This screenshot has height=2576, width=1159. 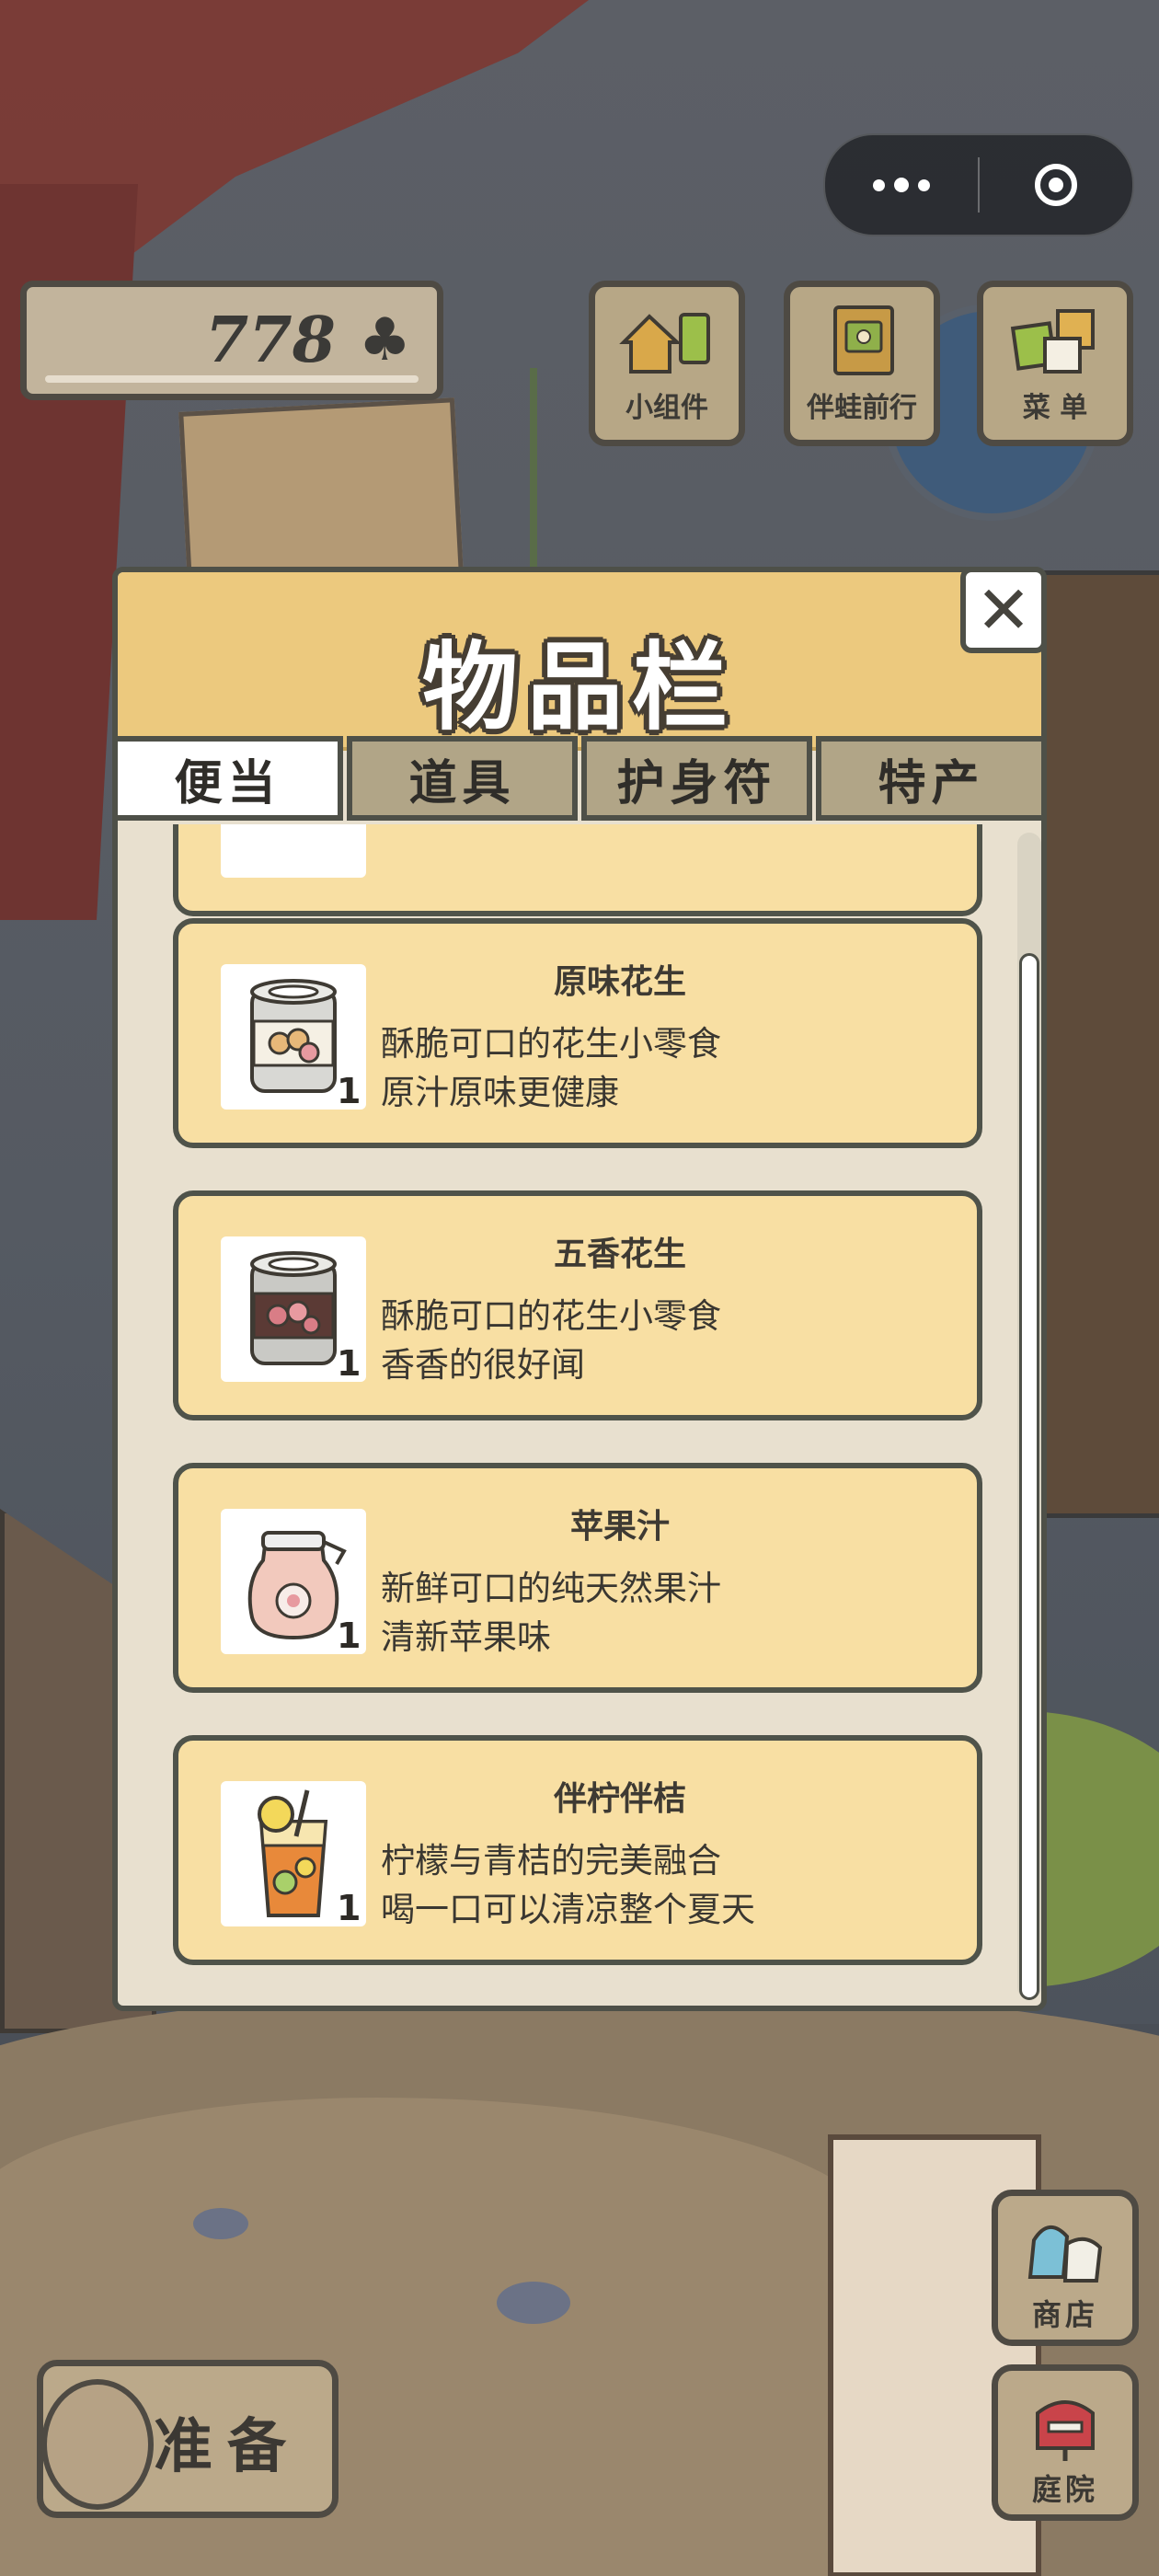 What do you see at coordinates (1029, 1476) in the screenshot?
I see `scrollbar-thumb` at bounding box center [1029, 1476].